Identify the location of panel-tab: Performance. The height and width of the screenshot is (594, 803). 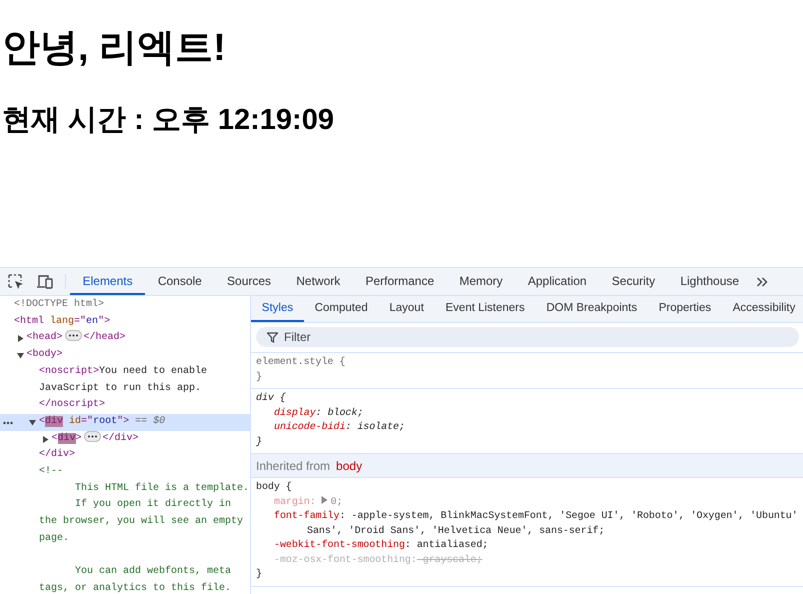
(399, 281).